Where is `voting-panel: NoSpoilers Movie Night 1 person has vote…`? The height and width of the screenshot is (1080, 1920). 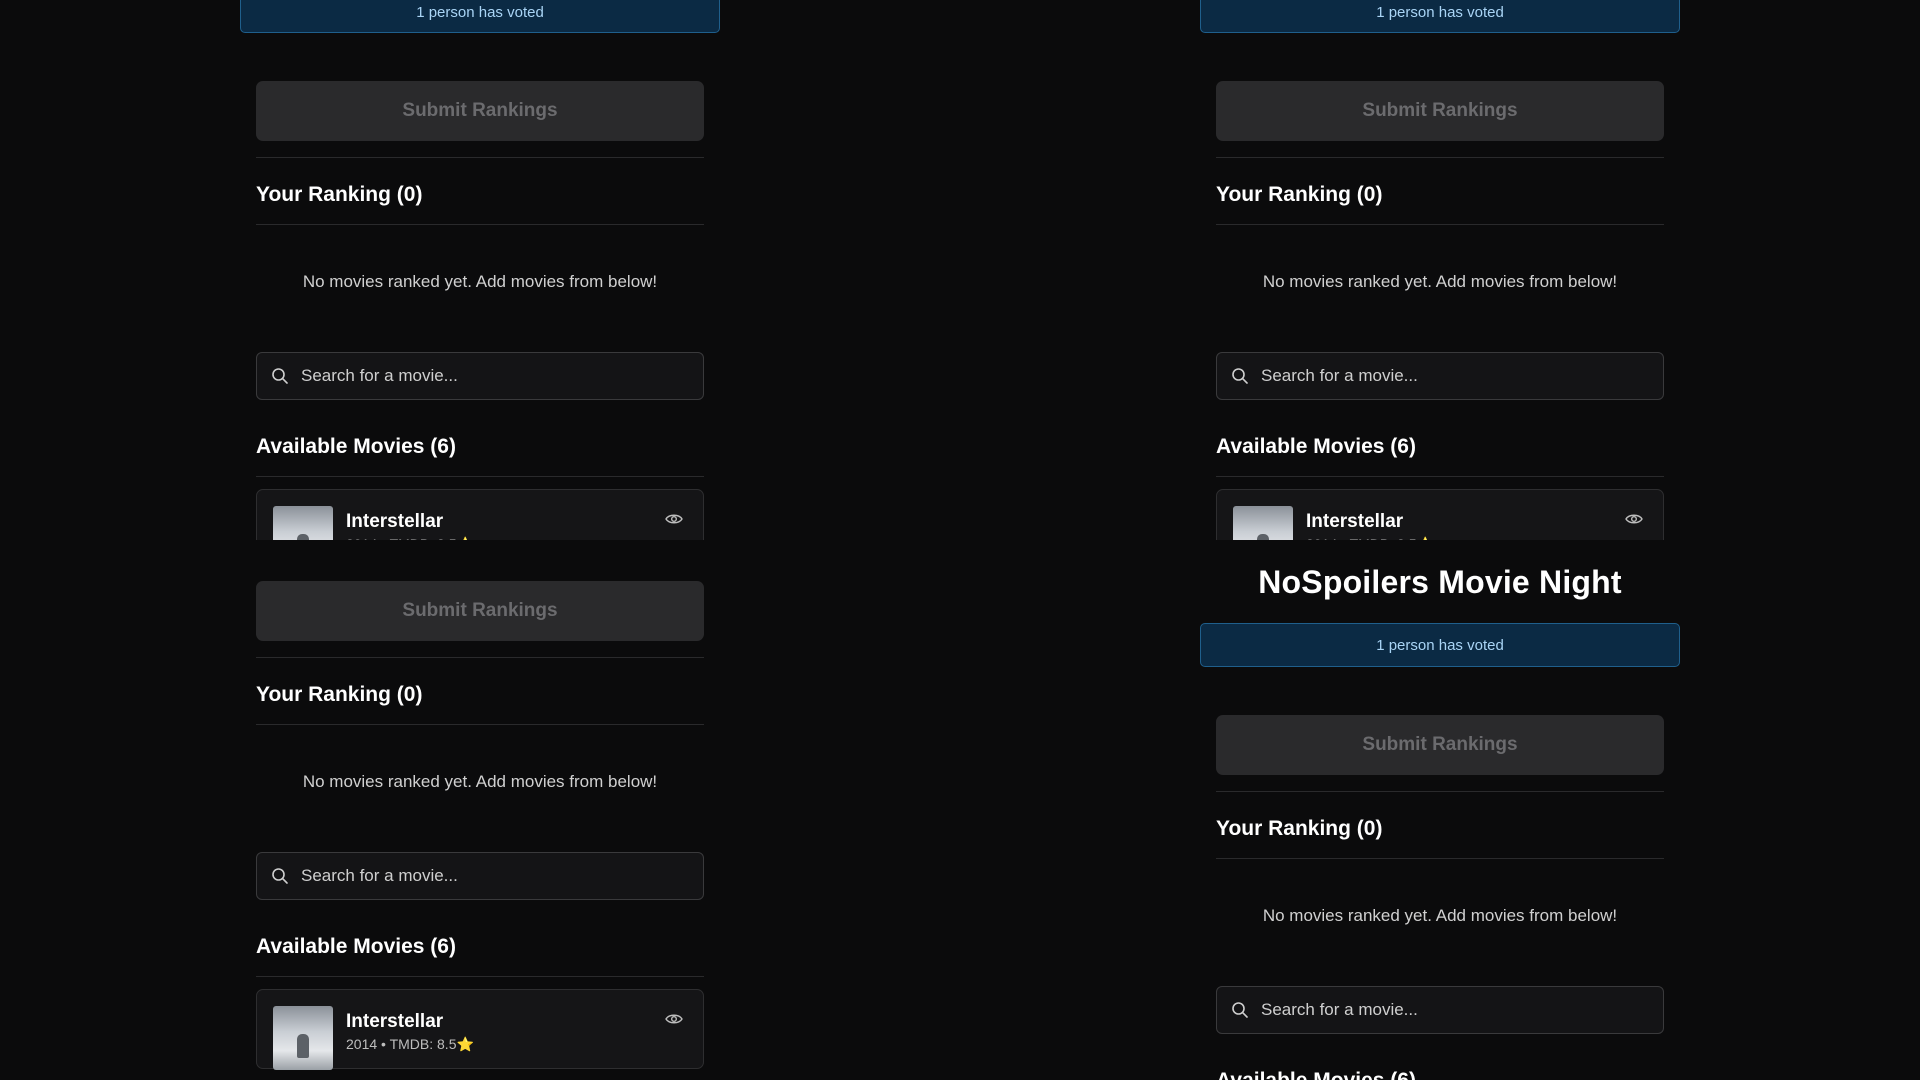
voting-panel: NoSpoilers Movie Night 1 person has vote… is located at coordinates (1440, 822).